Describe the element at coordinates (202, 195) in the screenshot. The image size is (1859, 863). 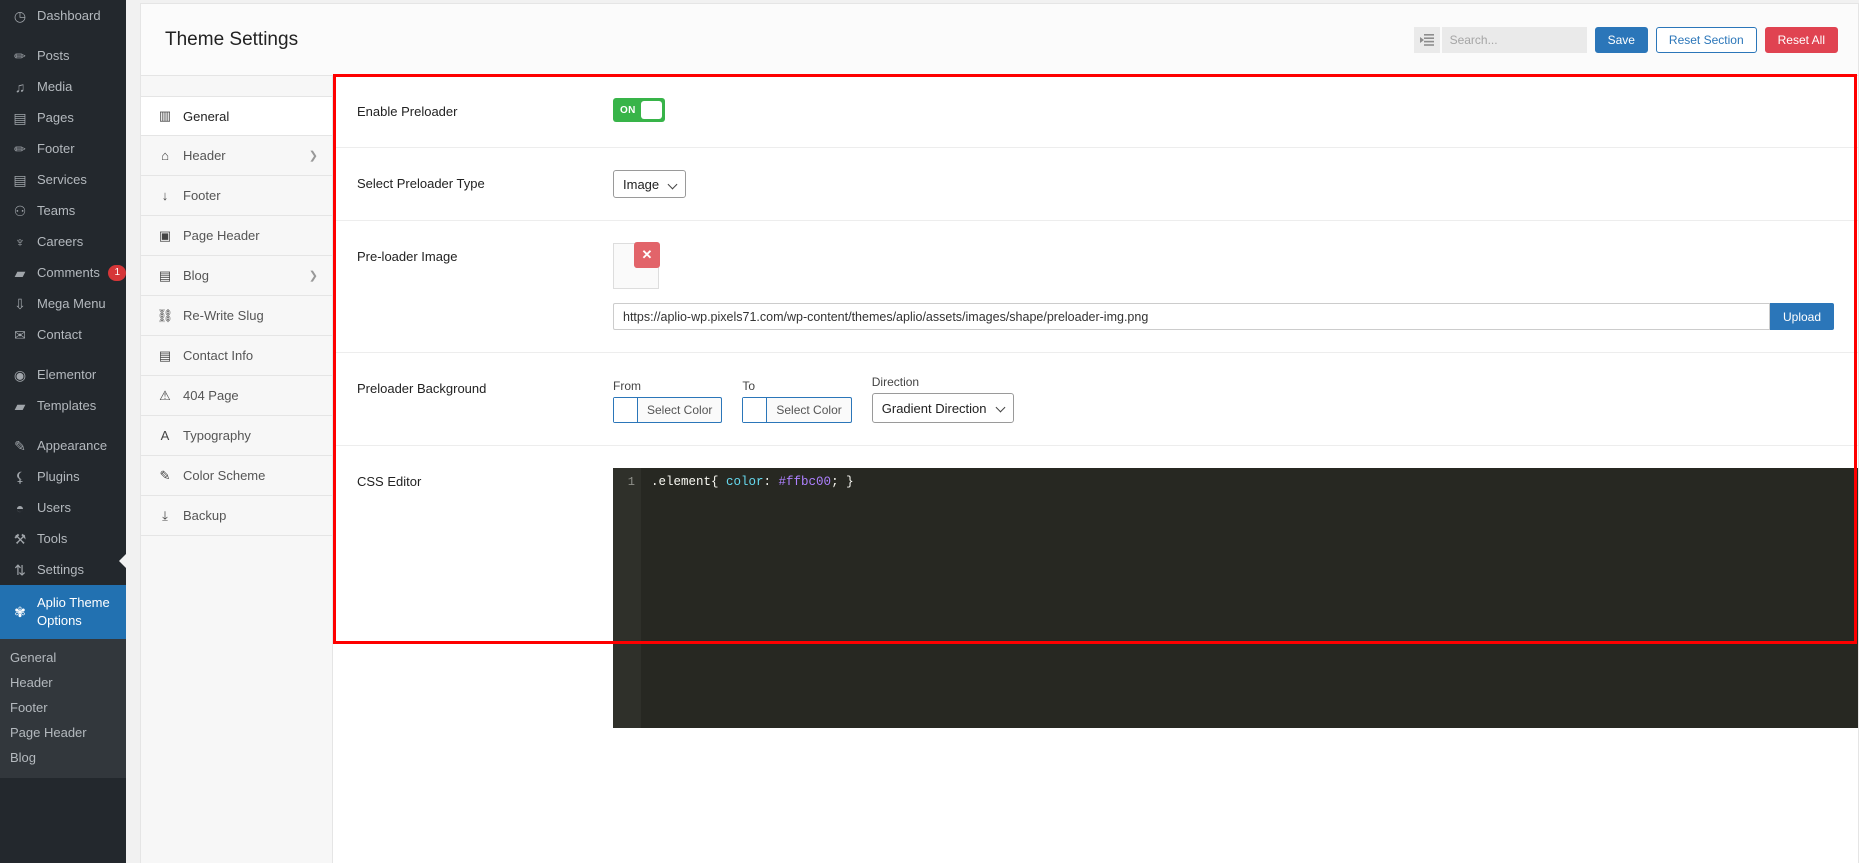
I see `tab-label: Footer` at that location.